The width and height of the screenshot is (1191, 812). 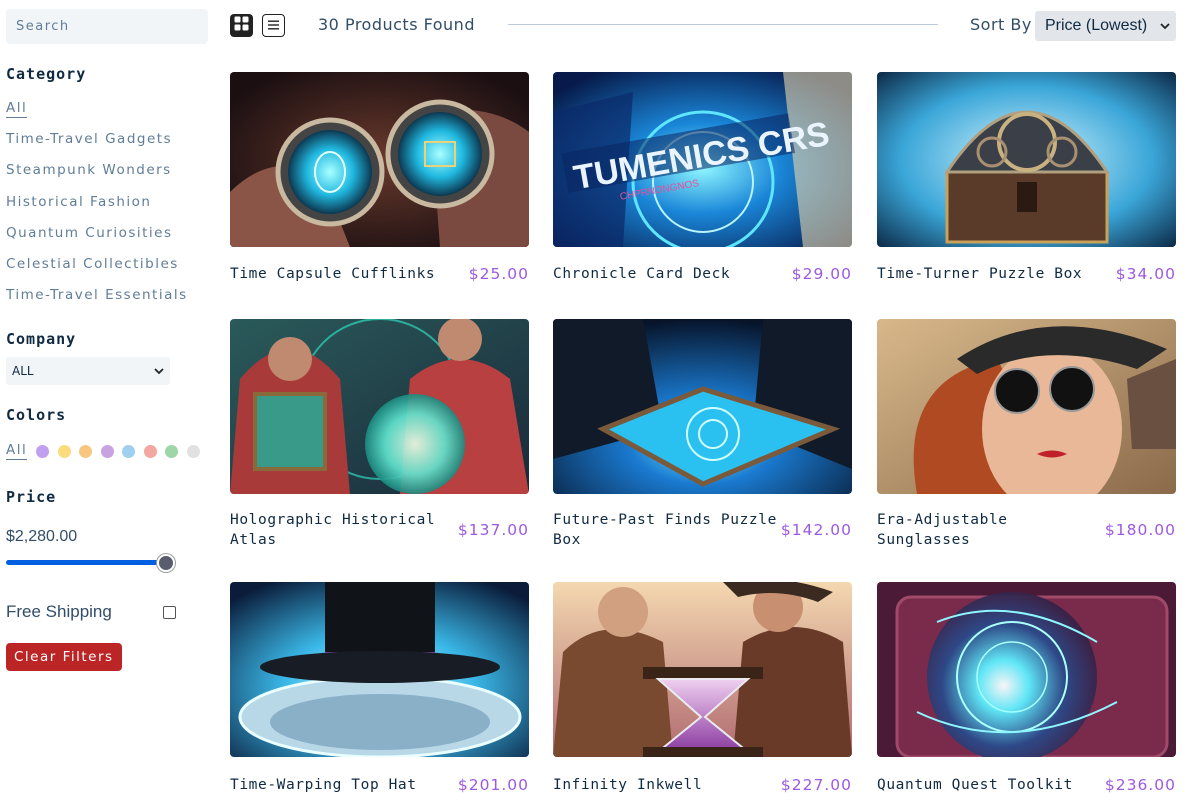 I want to click on free-shipping-row: Free Shipping, so click(x=91, y=612).